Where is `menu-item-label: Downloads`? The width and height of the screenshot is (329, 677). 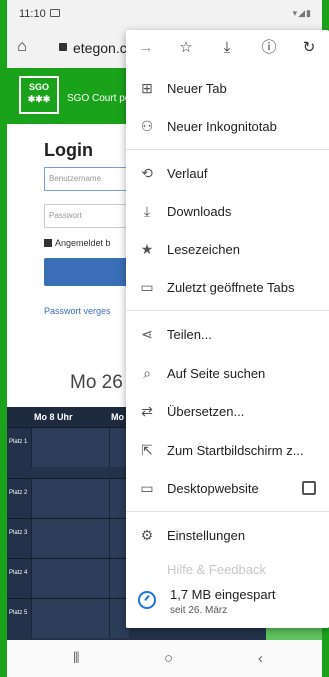 menu-item-label: Downloads is located at coordinates (199, 211).